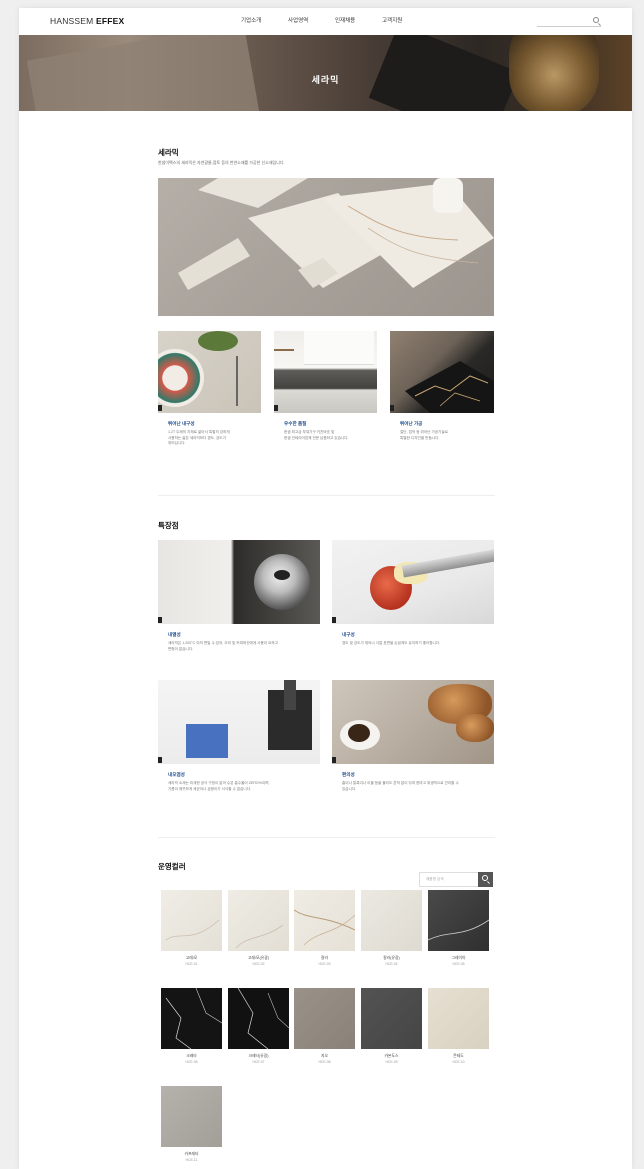 The width and height of the screenshot is (644, 1169). Describe the element at coordinates (168, 152) in the screenshot. I see `intro-title: 세라믹` at that location.